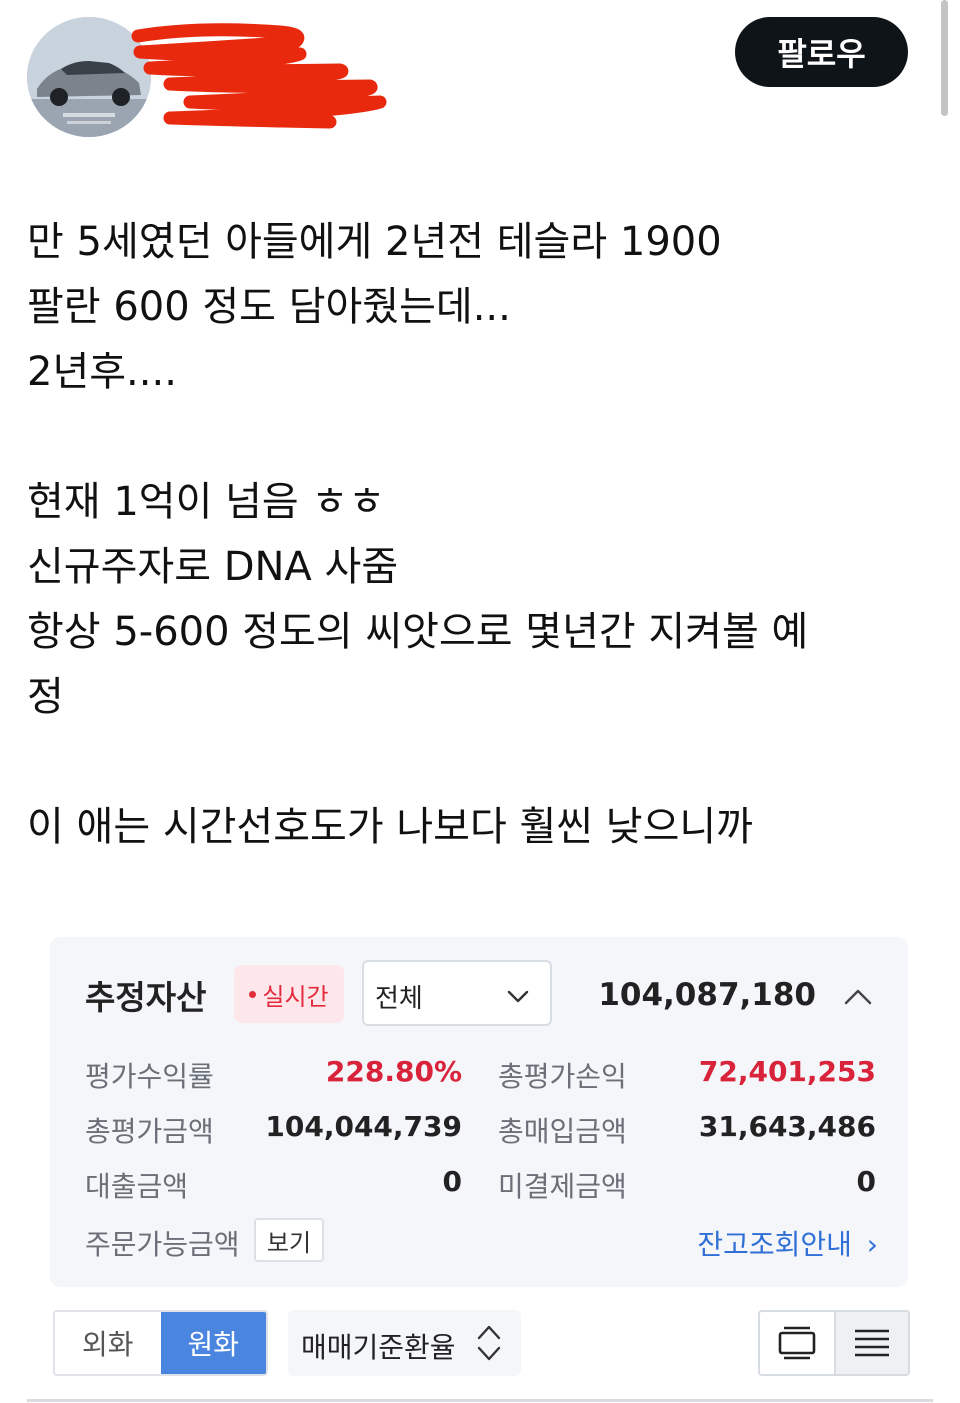 The height and width of the screenshot is (1403, 960). I want to click on loan-label: 대출금액, so click(137, 1186).